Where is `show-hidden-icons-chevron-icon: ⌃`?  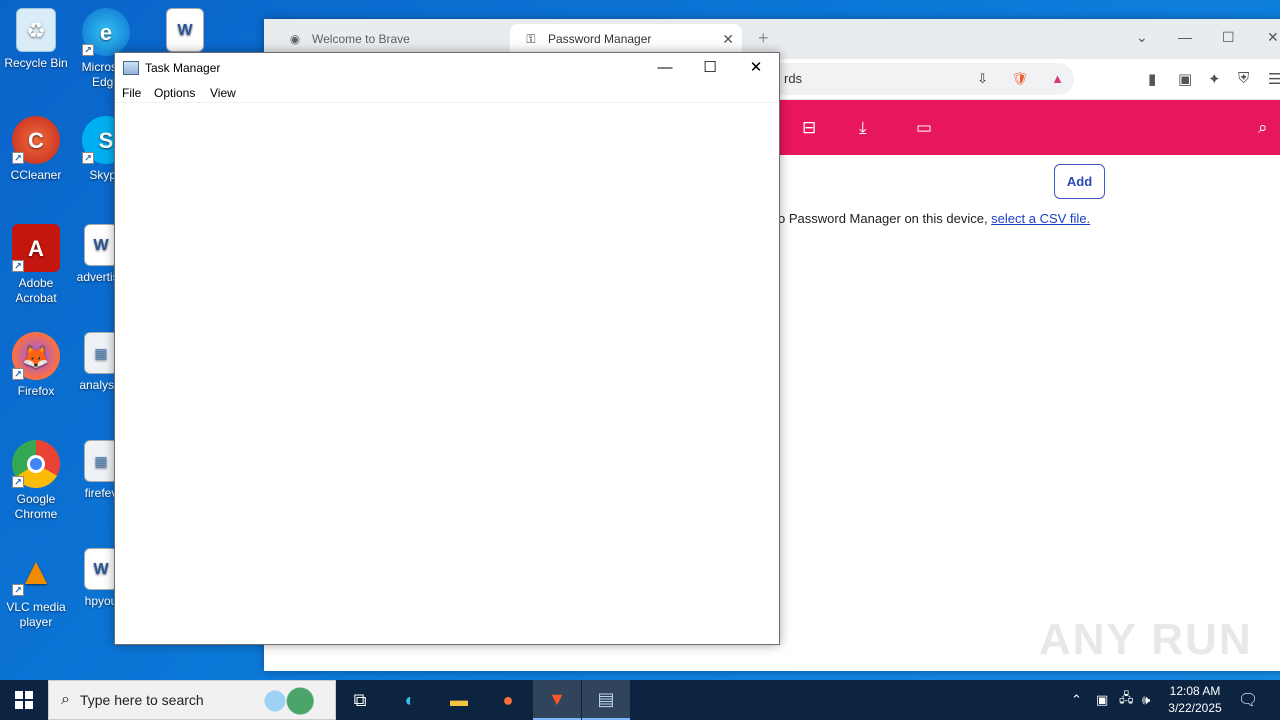 show-hidden-icons-chevron-icon: ⌃ is located at coordinates (1076, 700).